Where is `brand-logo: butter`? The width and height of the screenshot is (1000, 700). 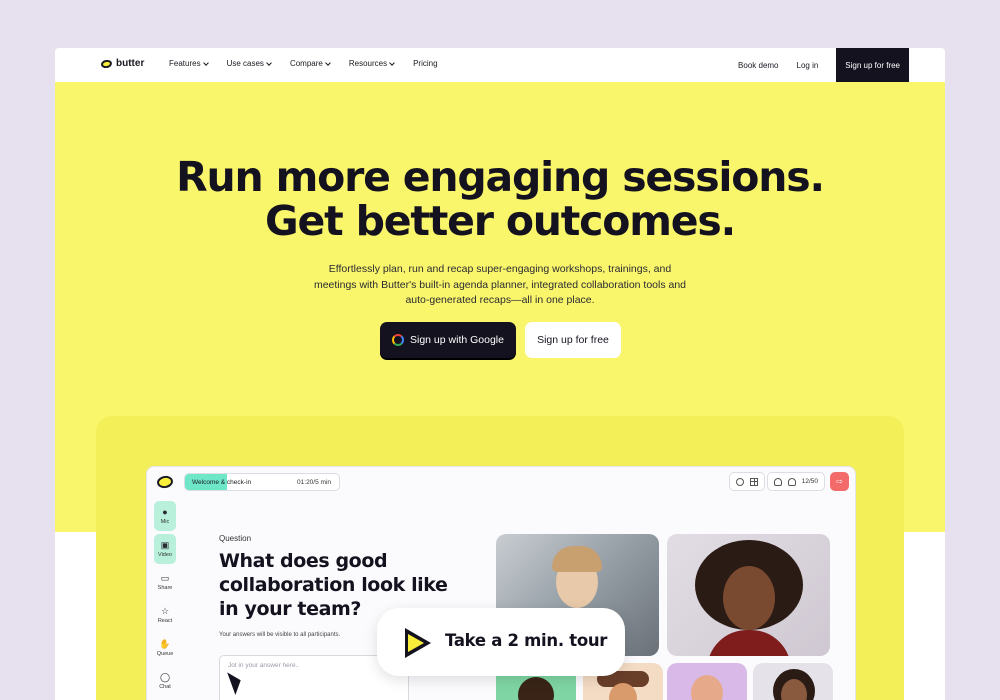 brand-logo: butter is located at coordinates (122, 63).